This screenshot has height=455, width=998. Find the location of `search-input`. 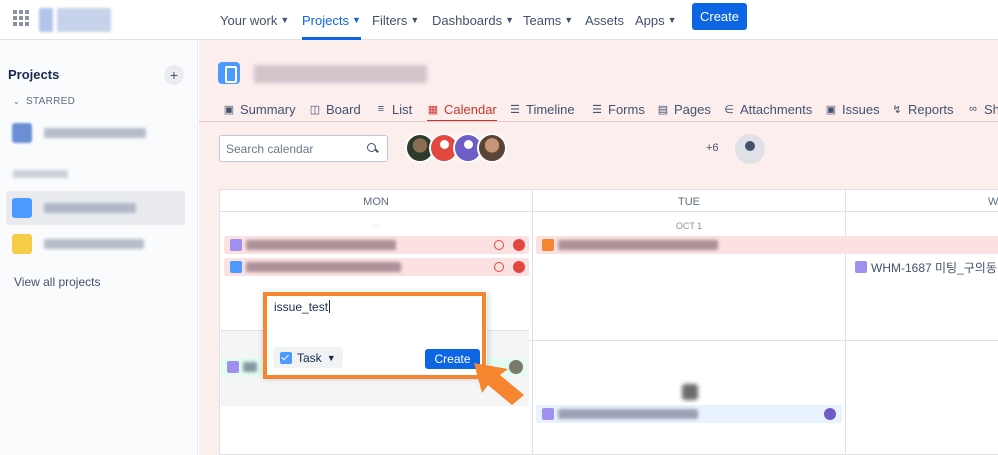

search-input is located at coordinates (296, 148).